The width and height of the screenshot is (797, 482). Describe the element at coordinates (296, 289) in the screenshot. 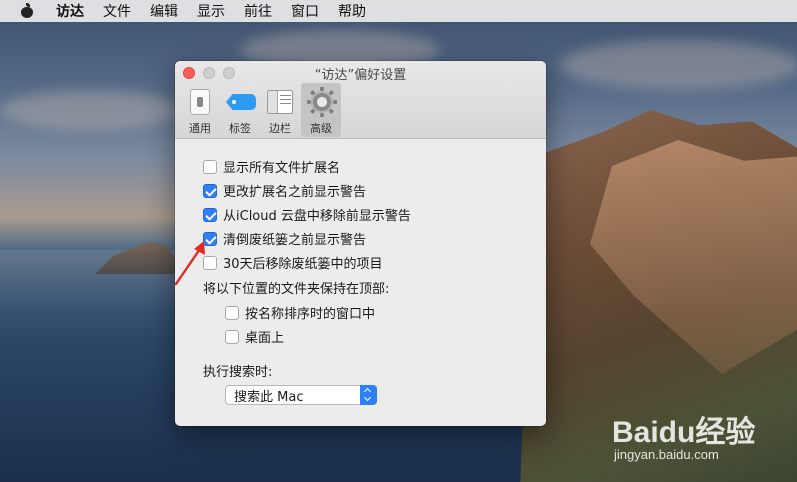

I see `folders-on-top-heading: 将以下位置的文件夹保持在顶部:` at that location.